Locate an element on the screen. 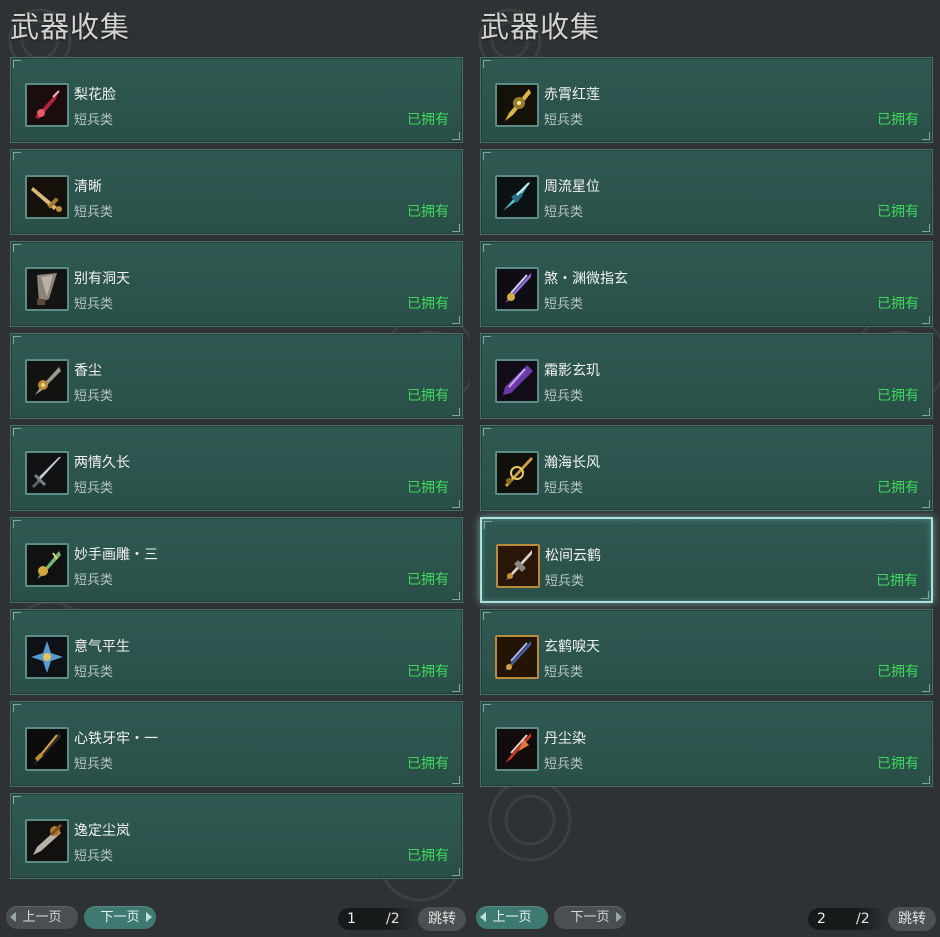  weapon-name: 两情久长 is located at coordinates (102, 463).